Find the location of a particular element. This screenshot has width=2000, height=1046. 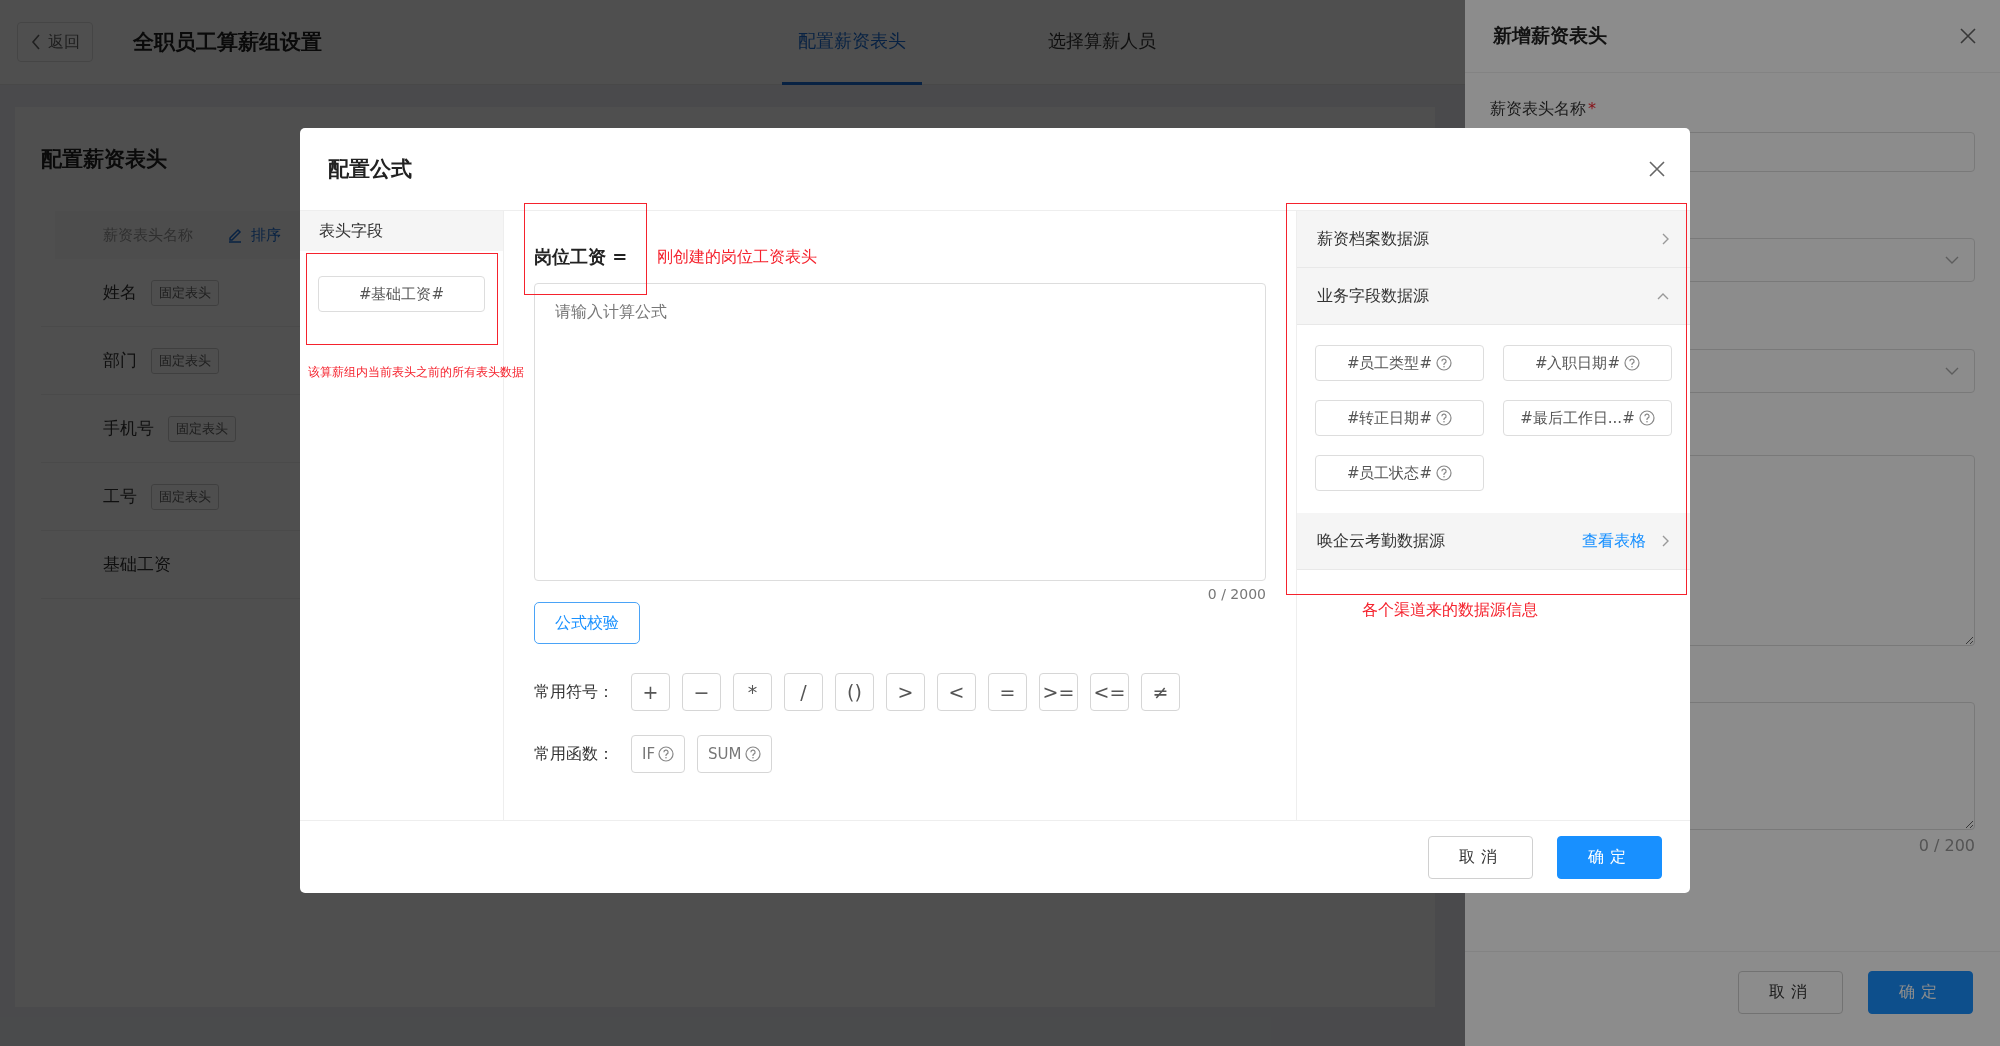

field-chip: #最后工作日...# is located at coordinates (1587, 418).